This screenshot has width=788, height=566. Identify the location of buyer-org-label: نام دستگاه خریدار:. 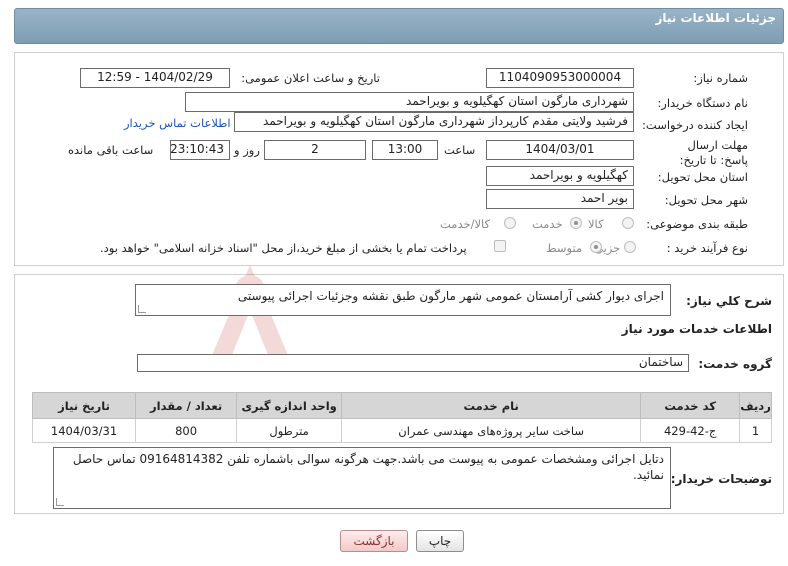
(702, 103).